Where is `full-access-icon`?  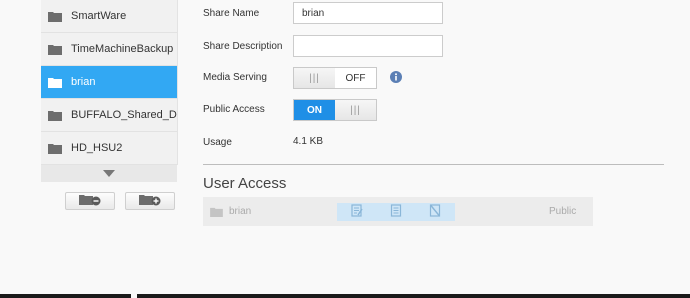 full-access-icon is located at coordinates (357, 212).